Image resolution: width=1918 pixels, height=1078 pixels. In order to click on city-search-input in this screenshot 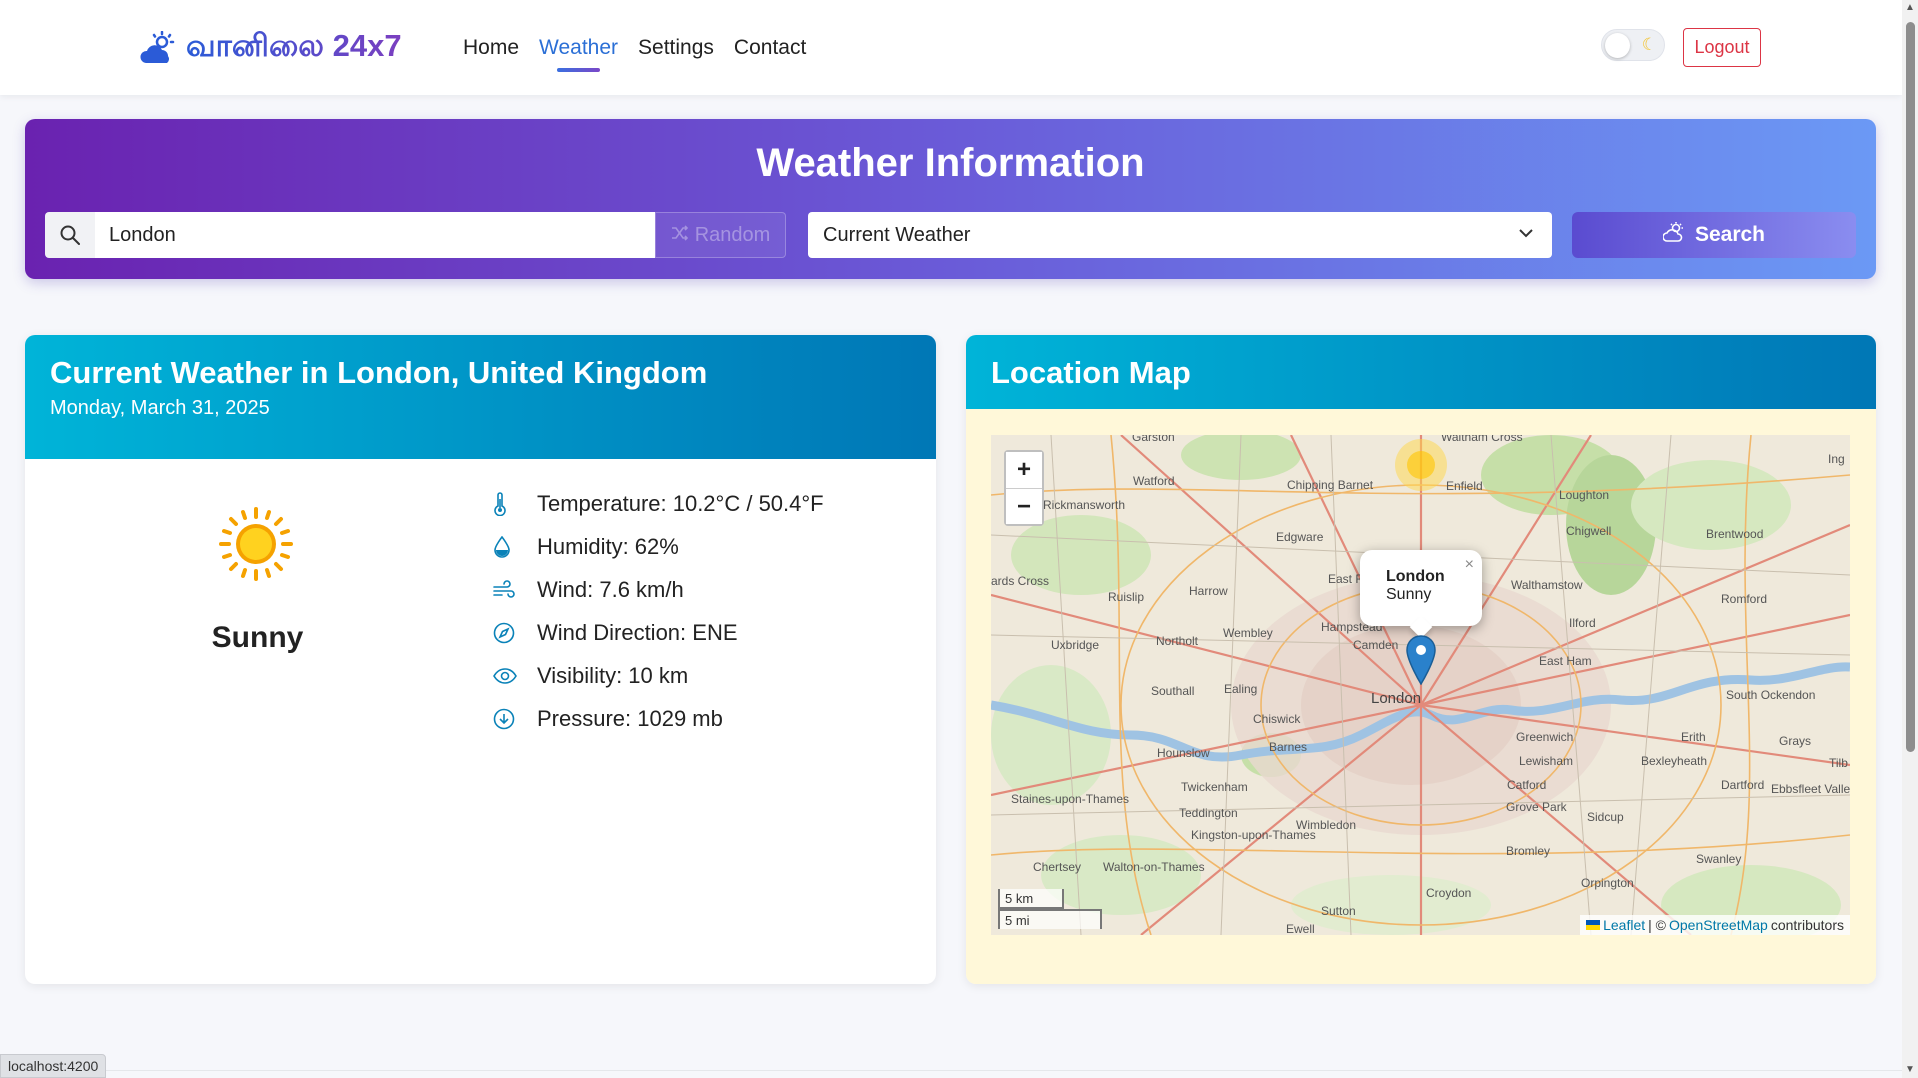, I will do `click(375, 235)`.